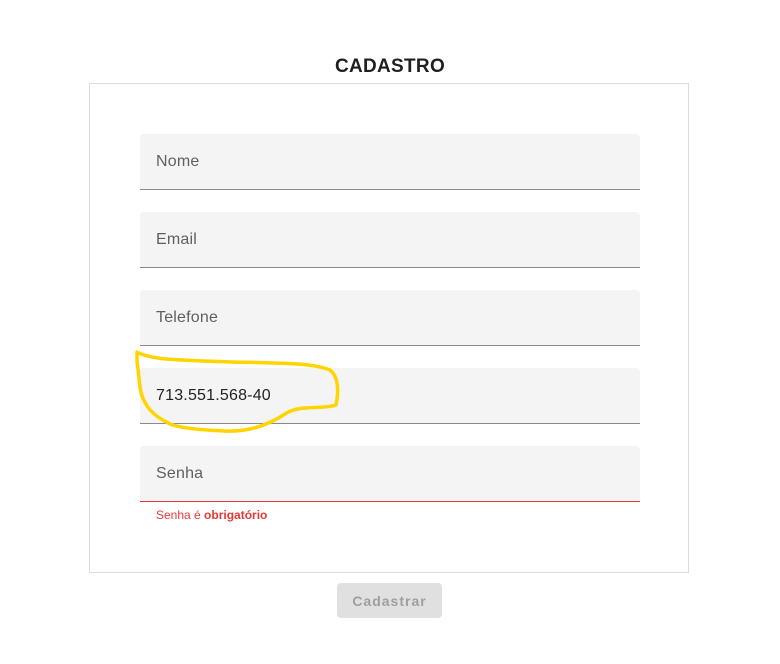  I want to click on password-error-emphasis: obrigatório, so click(236, 515).